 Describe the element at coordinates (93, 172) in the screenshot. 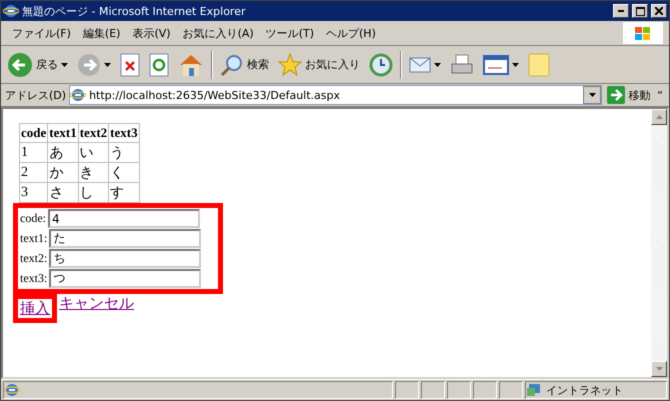

I see `table-cell: き` at that location.